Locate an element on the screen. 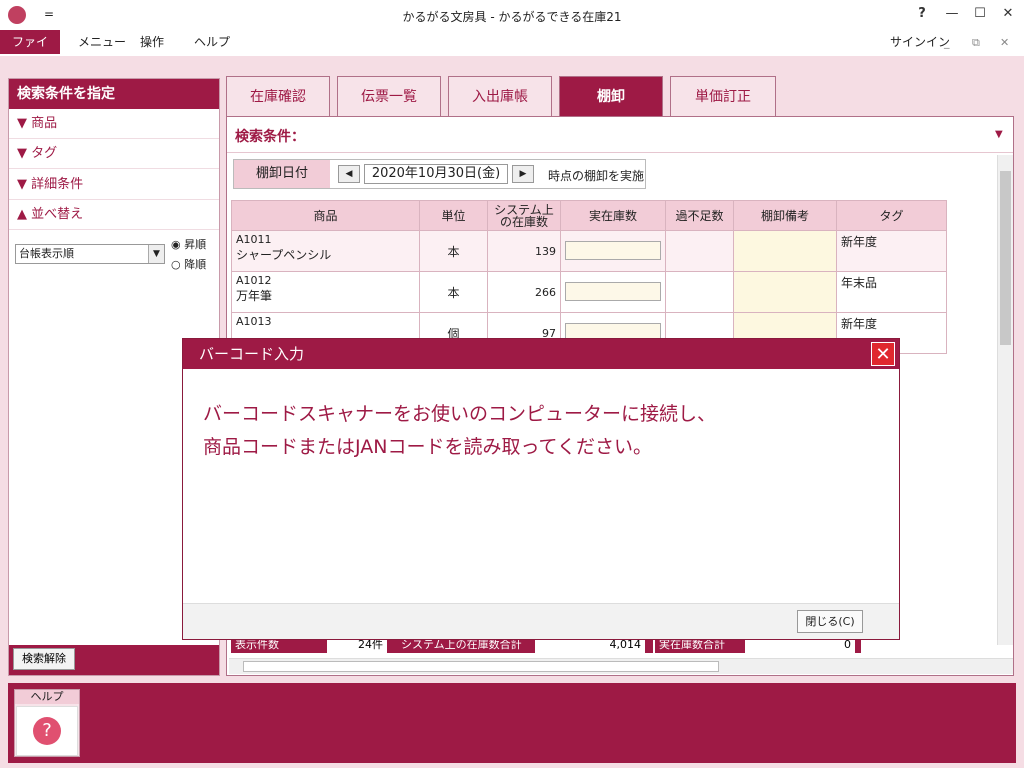 This screenshot has height=768, width=1024. window-title: かるがる文房具 - かるがるできる在庫21 is located at coordinates (512, 17).